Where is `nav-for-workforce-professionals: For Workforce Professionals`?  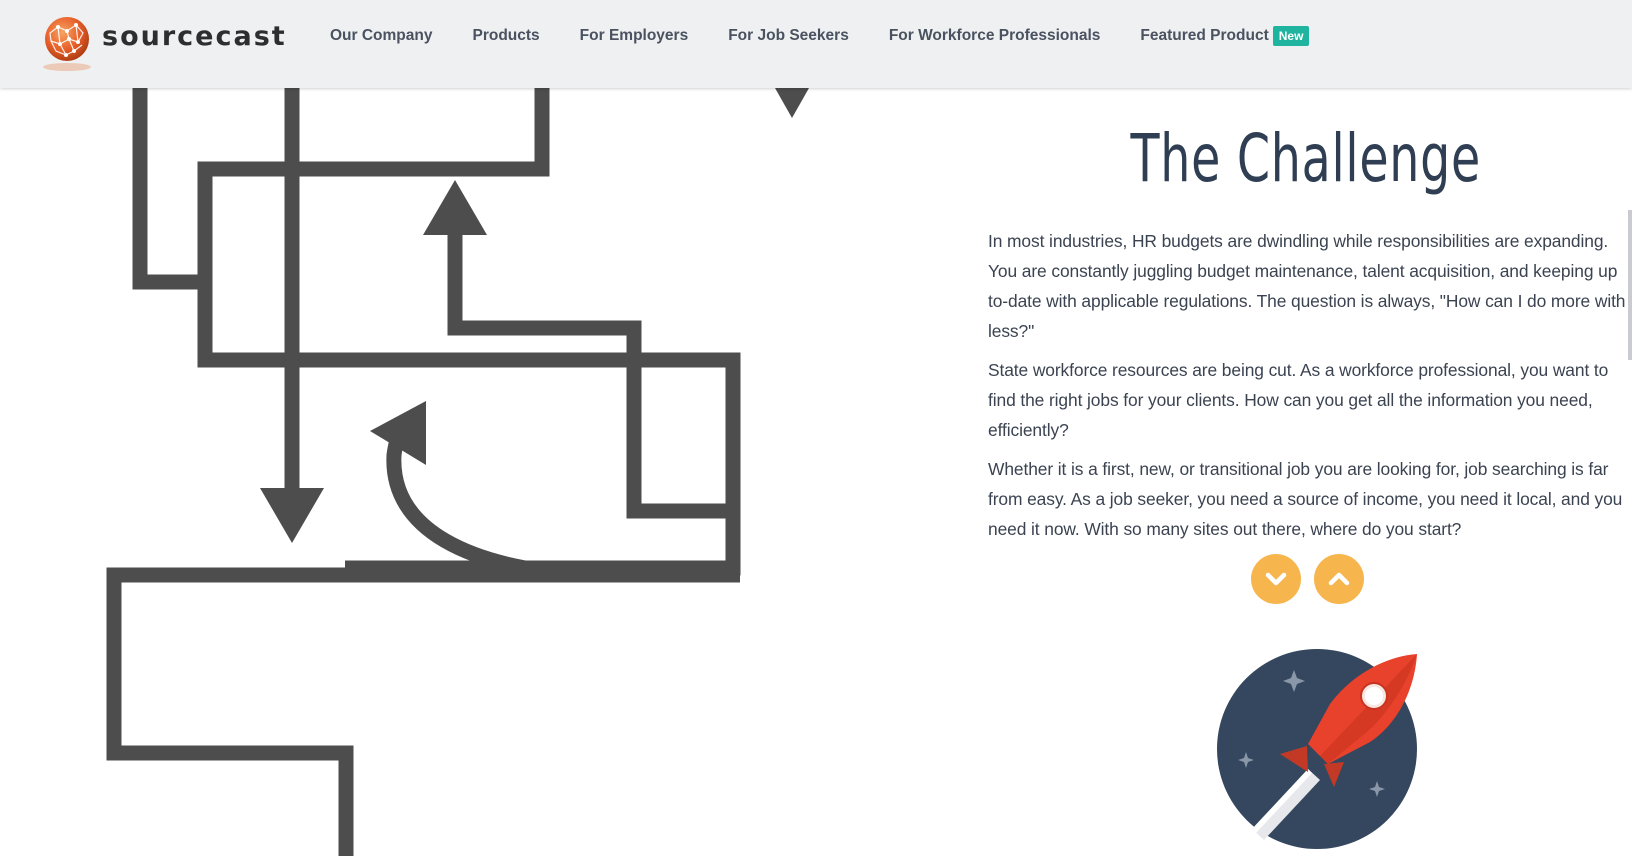
nav-for-workforce-professionals: For Workforce Professionals is located at coordinates (995, 36).